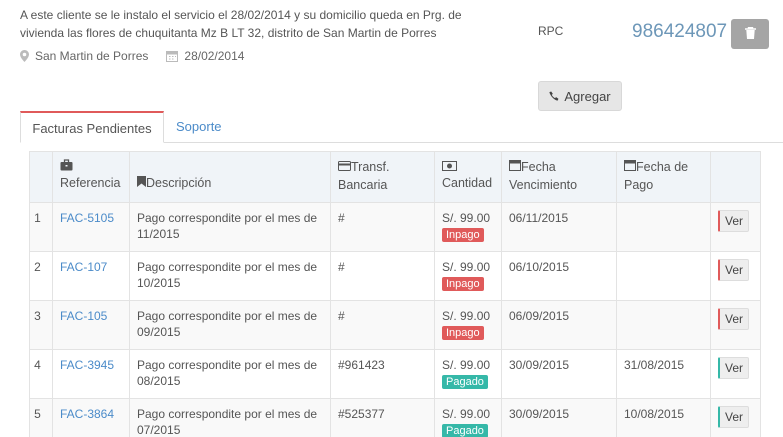 The height and width of the screenshot is (437, 783). I want to click on invoice-reference-link: FAC-5105, so click(87, 218).